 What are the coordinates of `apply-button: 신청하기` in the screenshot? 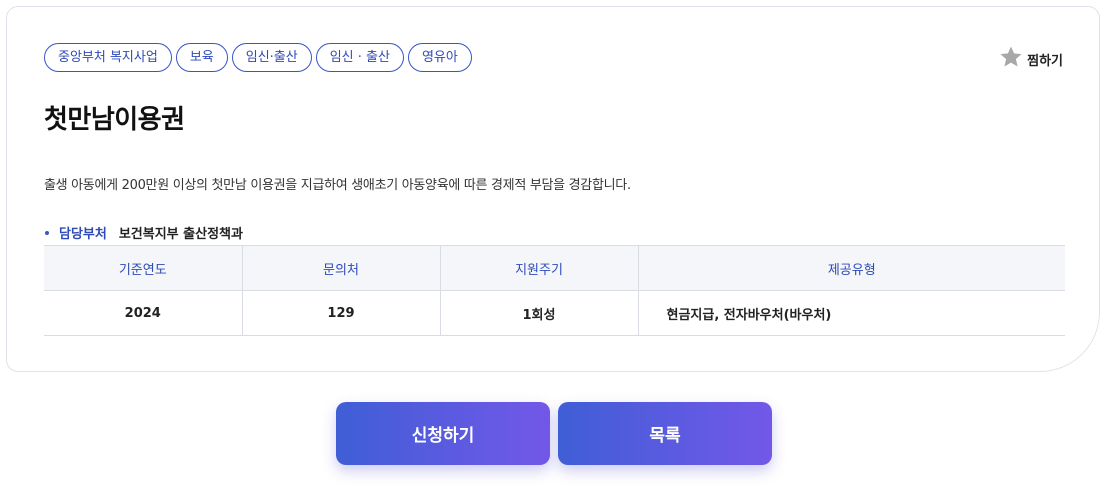 It's located at (443, 433).